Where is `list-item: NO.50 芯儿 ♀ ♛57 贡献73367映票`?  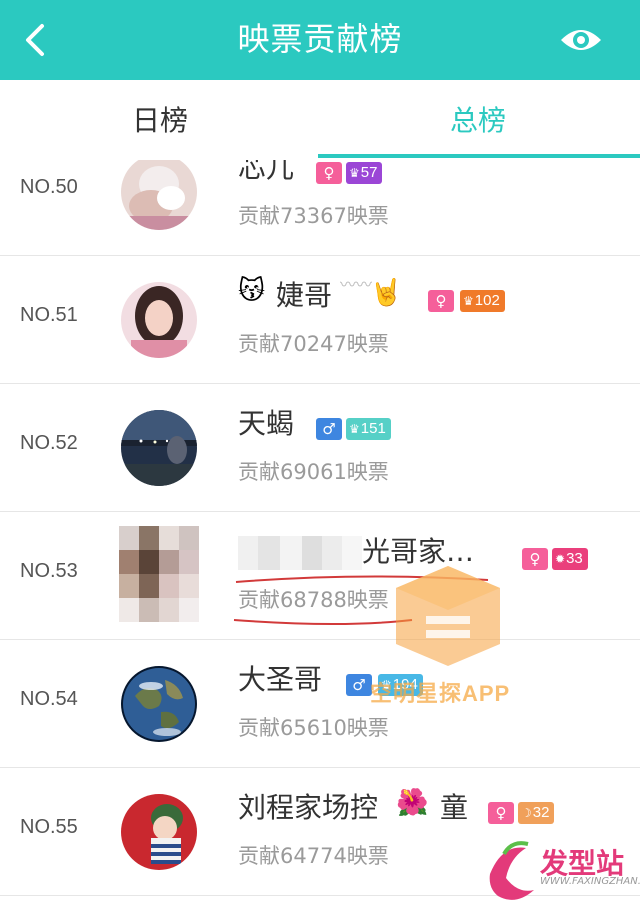 list-item: NO.50 芯儿 ♀ ♛57 贡献73367映票 is located at coordinates (320, 208).